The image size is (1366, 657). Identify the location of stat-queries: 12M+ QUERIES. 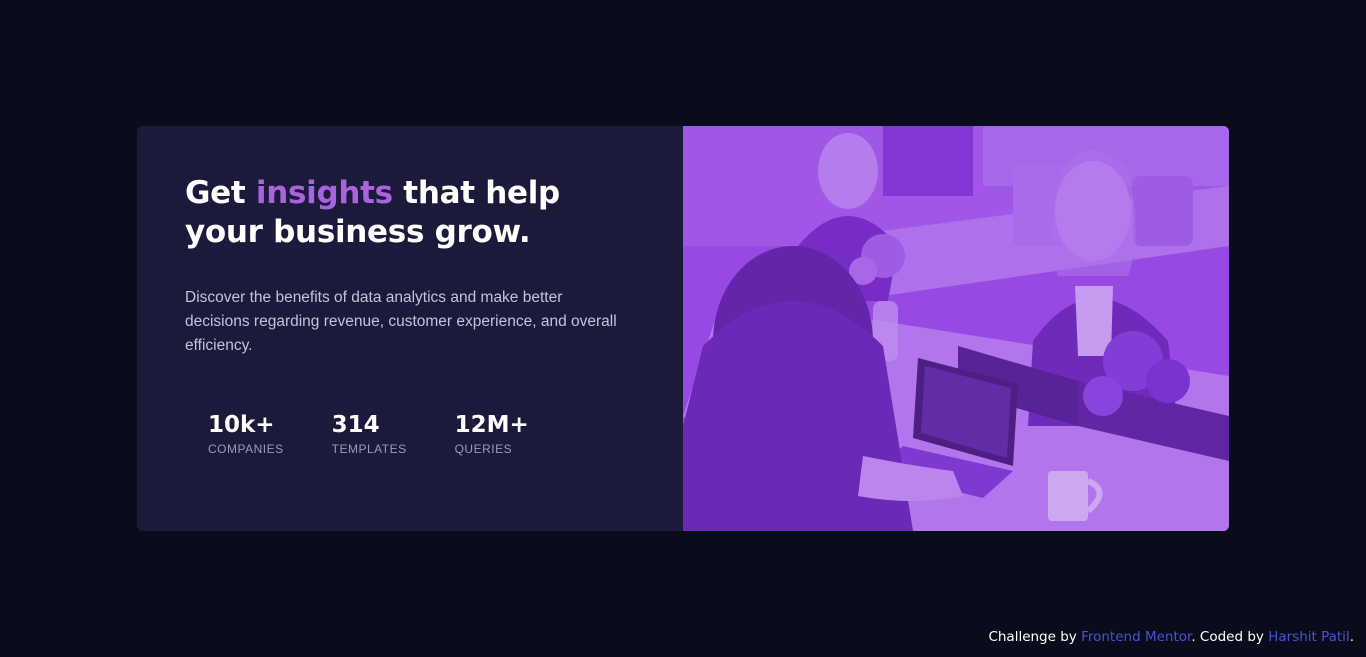
(492, 433).